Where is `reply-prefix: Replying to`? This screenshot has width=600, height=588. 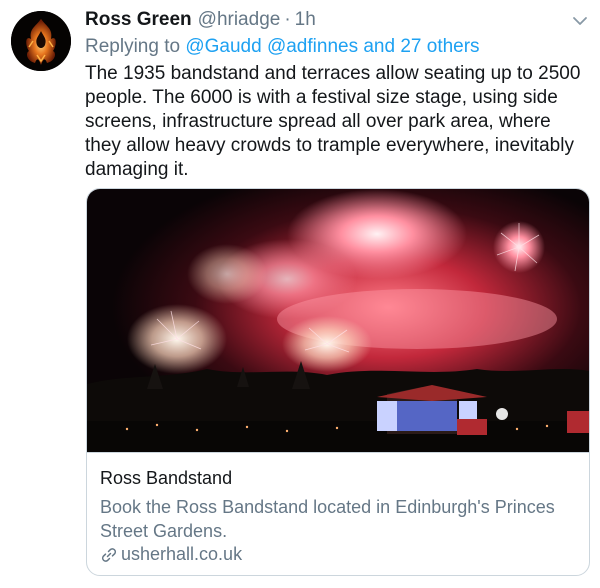 reply-prefix: Replying to is located at coordinates (135, 46).